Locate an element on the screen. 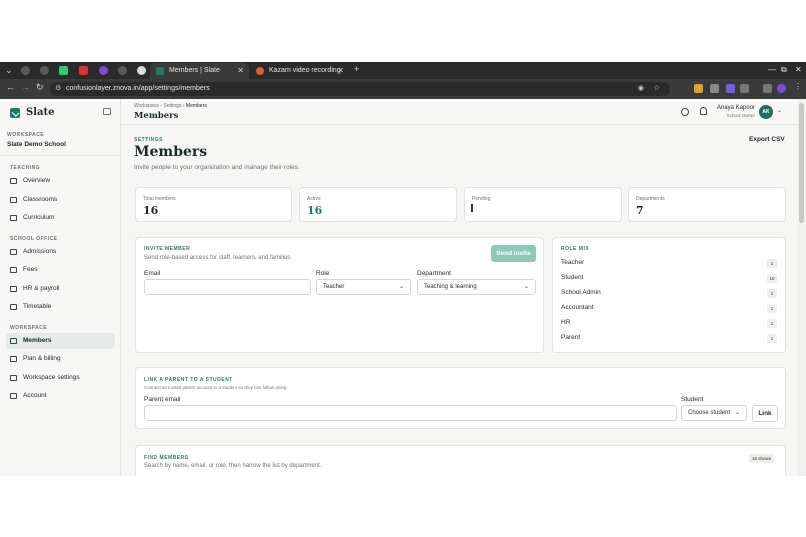  student-select: Choose student ⌄ is located at coordinates (714, 413).